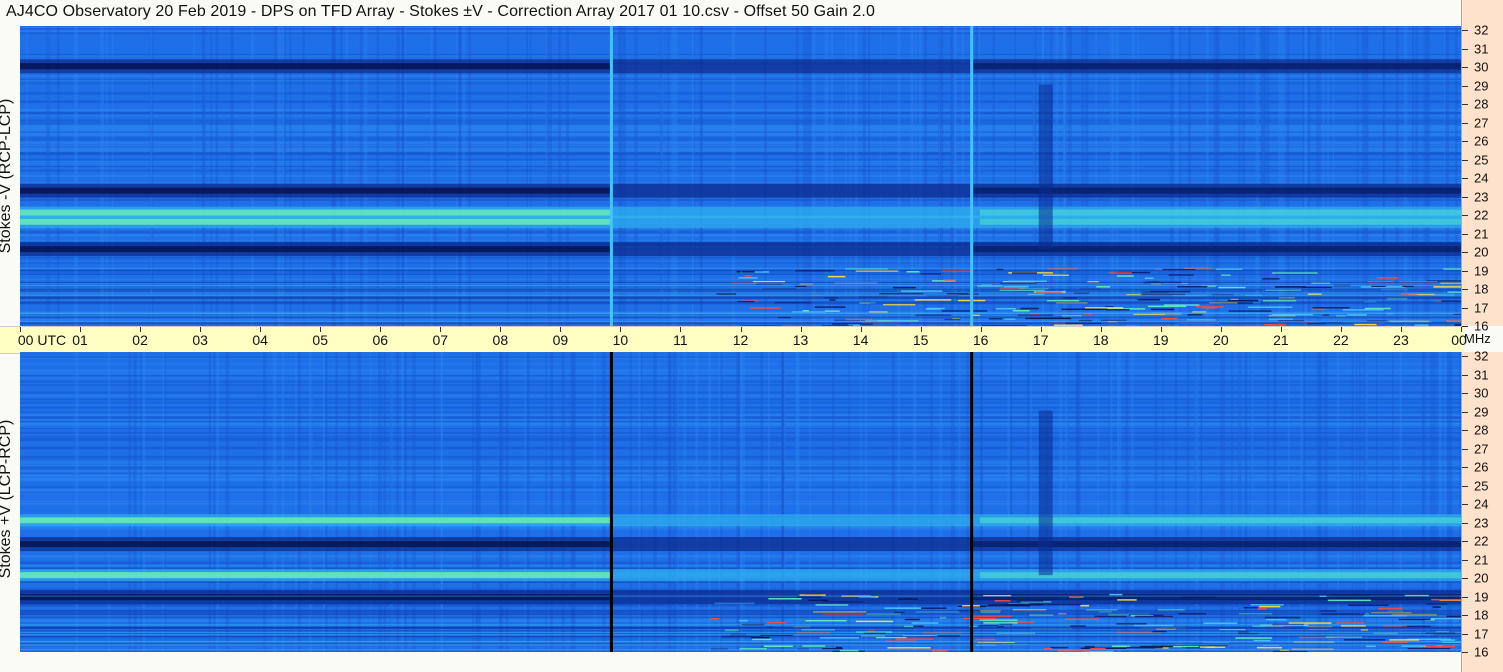  Describe the element at coordinates (1481, 522) in the screenshot. I see `freq-tick-label: 23` at that location.